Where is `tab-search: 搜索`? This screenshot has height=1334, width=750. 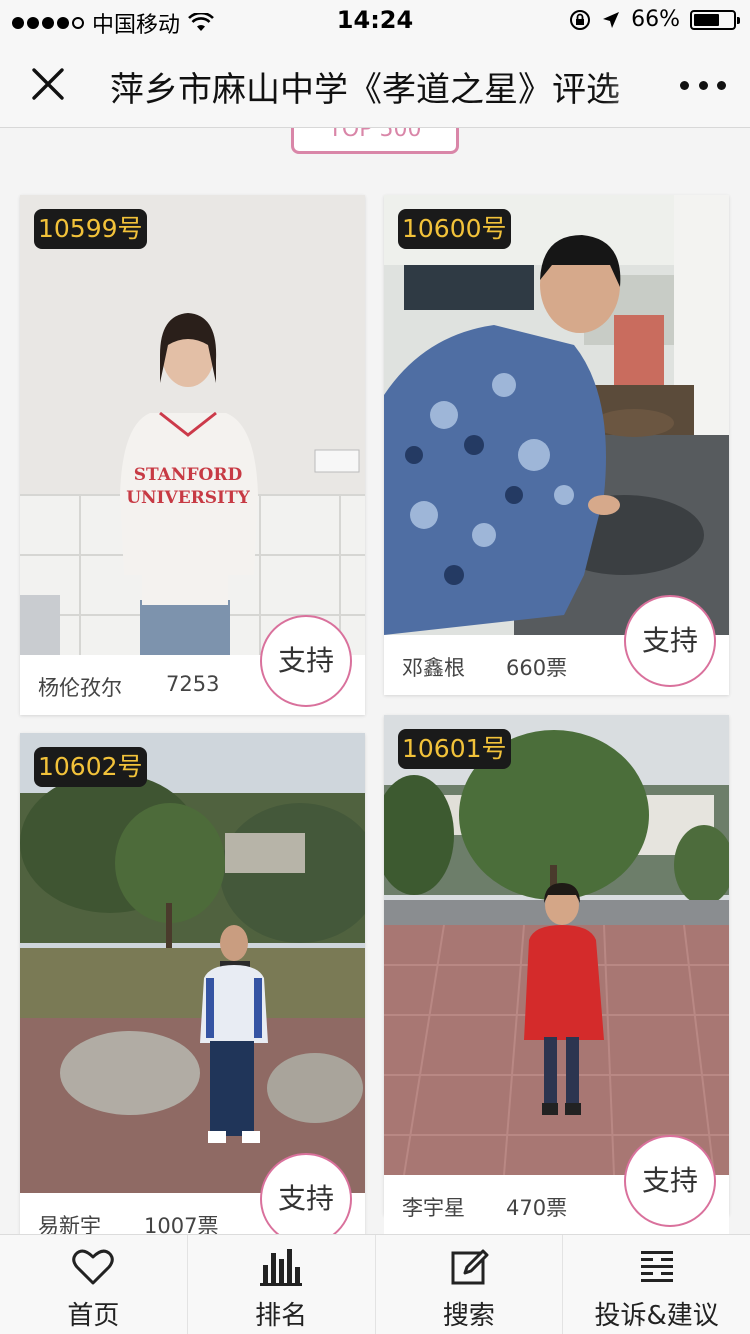
tab-search: 搜索 is located at coordinates (468, 1284).